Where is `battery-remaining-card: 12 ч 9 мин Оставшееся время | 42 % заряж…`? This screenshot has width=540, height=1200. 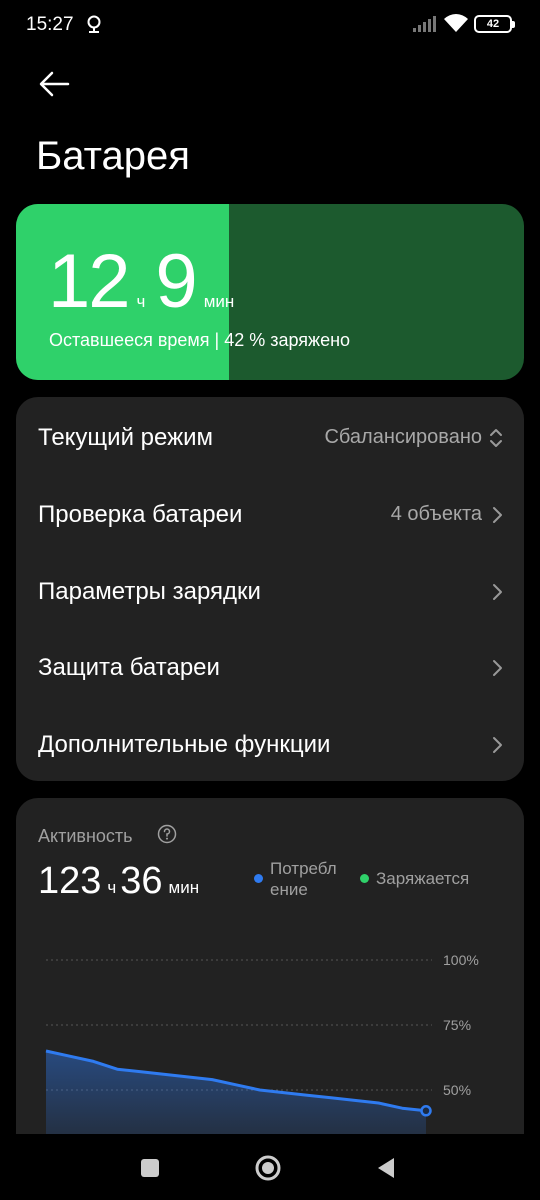 battery-remaining-card: 12 ч 9 мин Оставшееся время | 42 % заряж… is located at coordinates (270, 292).